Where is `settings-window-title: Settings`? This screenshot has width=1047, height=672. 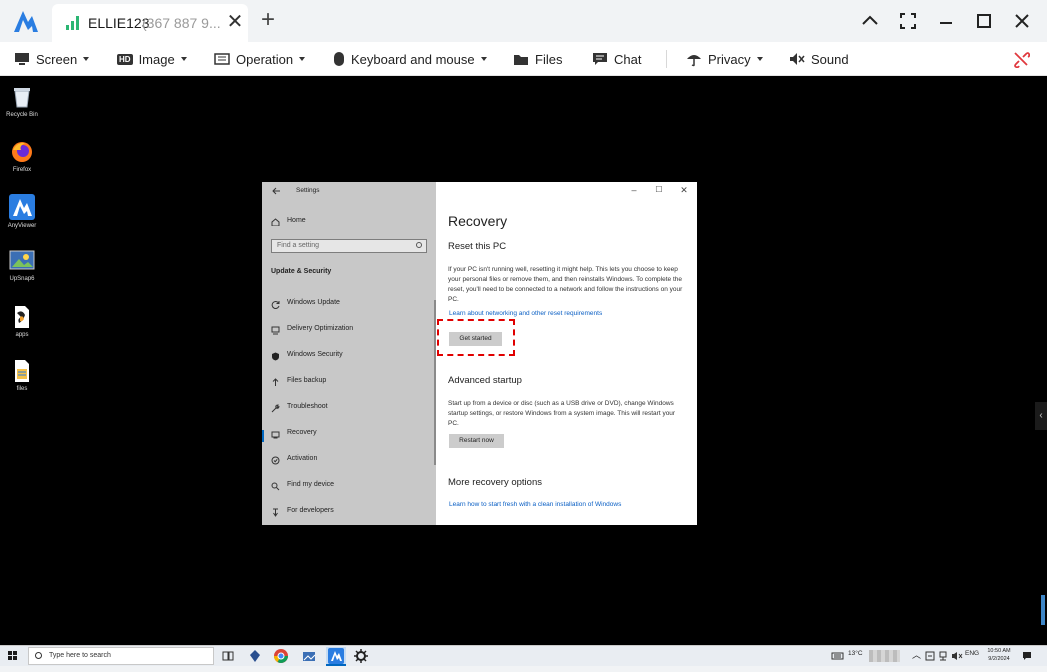
settings-window-title: Settings is located at coordinates (308, 190).